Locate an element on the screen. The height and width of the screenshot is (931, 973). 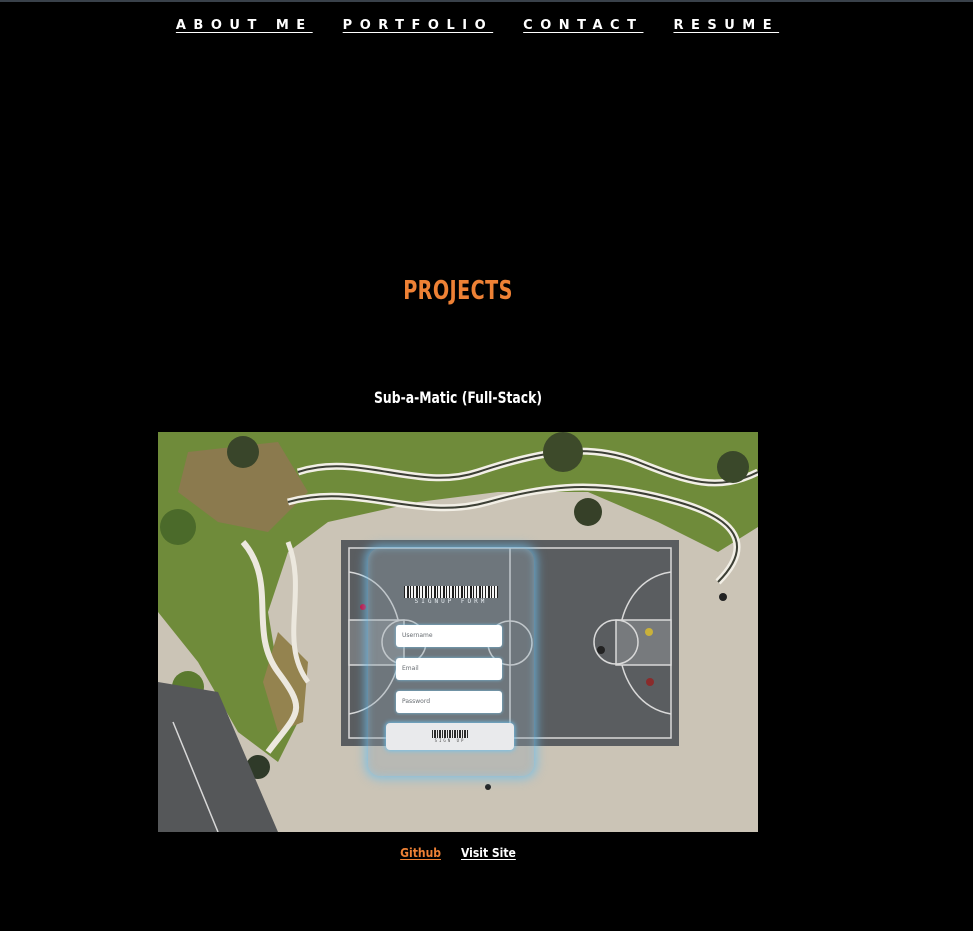
signup-button: SIGN UP is located at coordinates (450, 736).